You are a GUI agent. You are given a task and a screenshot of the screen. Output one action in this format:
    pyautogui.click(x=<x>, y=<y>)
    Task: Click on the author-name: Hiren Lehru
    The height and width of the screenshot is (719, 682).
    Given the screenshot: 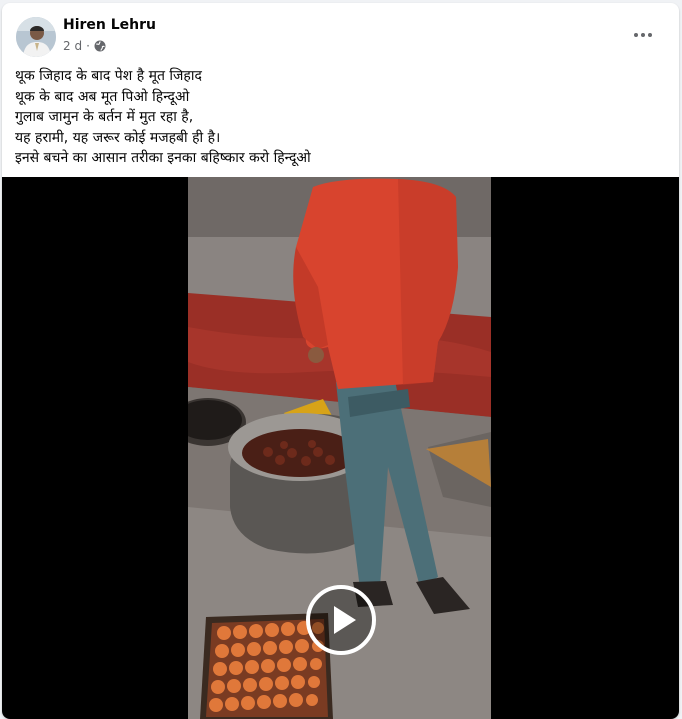 What is the action you would take?
    pyautogui.click(x=109, y=25)
    